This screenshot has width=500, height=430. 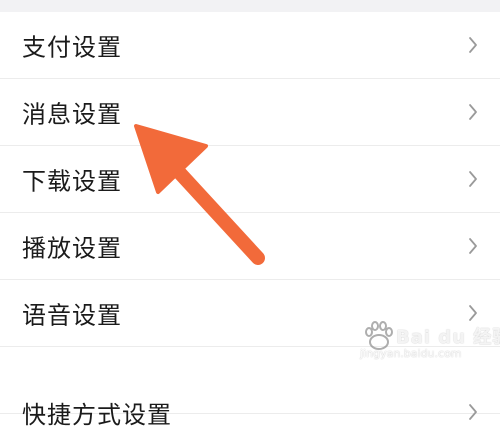 What do you see at coordinates (250, 6) in the screenshot?
I see `top-gap` at bounding box center [250, 6].